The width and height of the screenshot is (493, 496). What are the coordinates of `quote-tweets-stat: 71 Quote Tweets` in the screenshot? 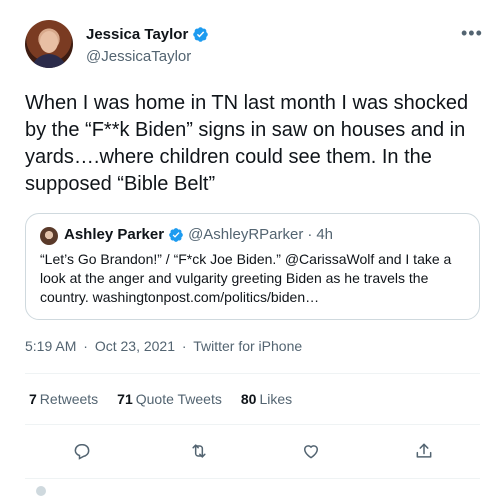 It's located at (169, 399).